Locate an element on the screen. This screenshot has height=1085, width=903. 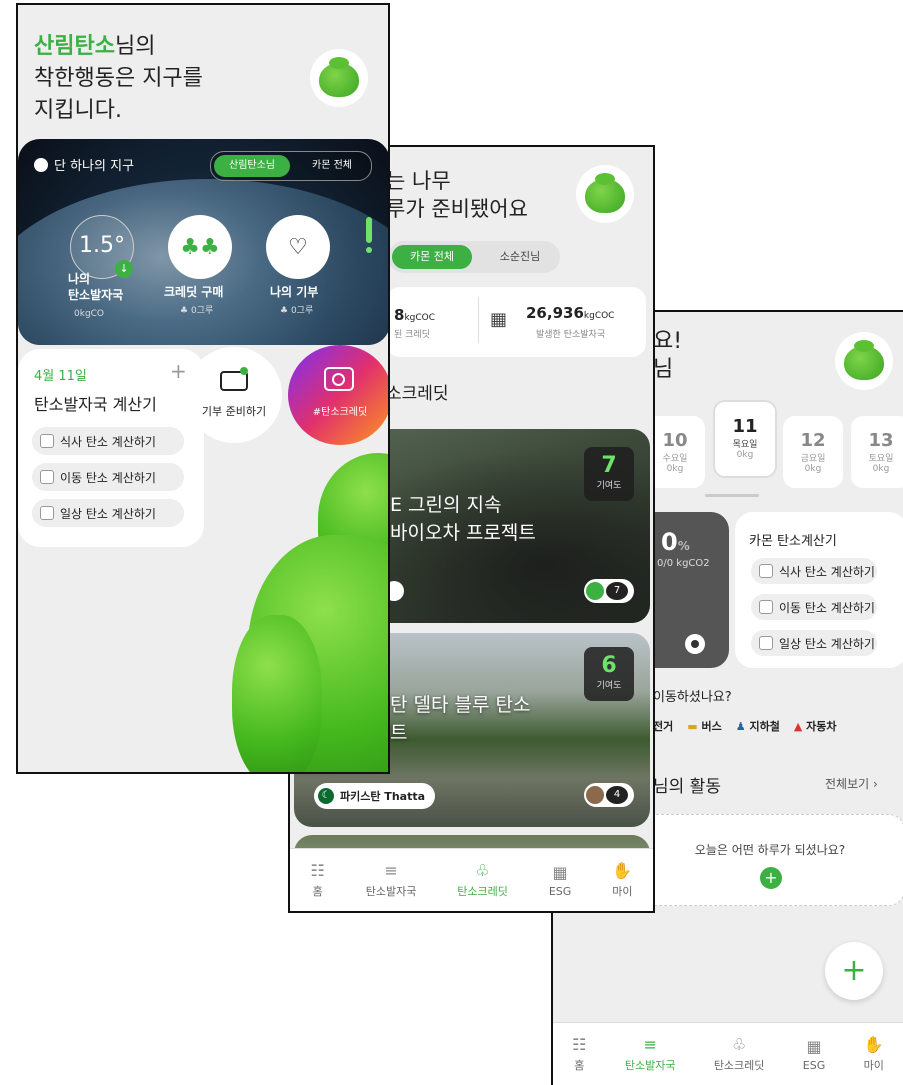
home-icon: ☷ is located at coordinates (579, 1044).